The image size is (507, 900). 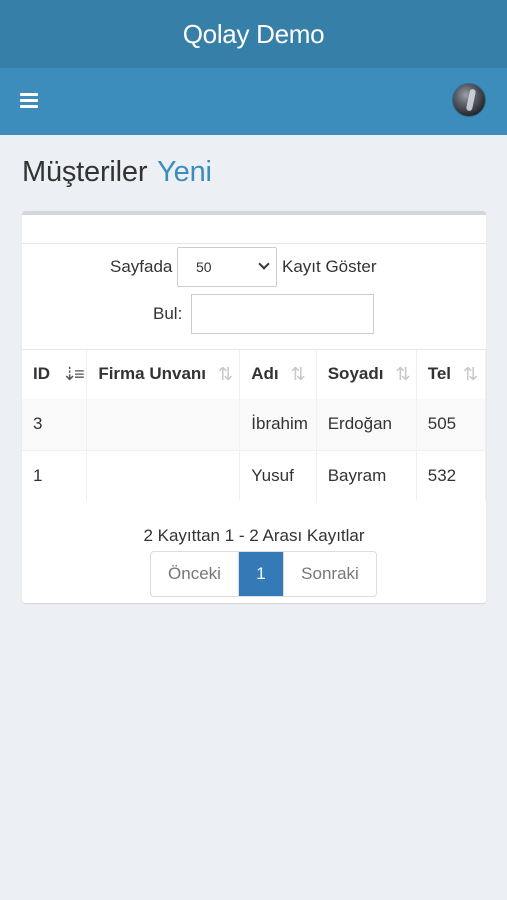 I want to click on cell-tel: 505, so click(x=451, y=424).